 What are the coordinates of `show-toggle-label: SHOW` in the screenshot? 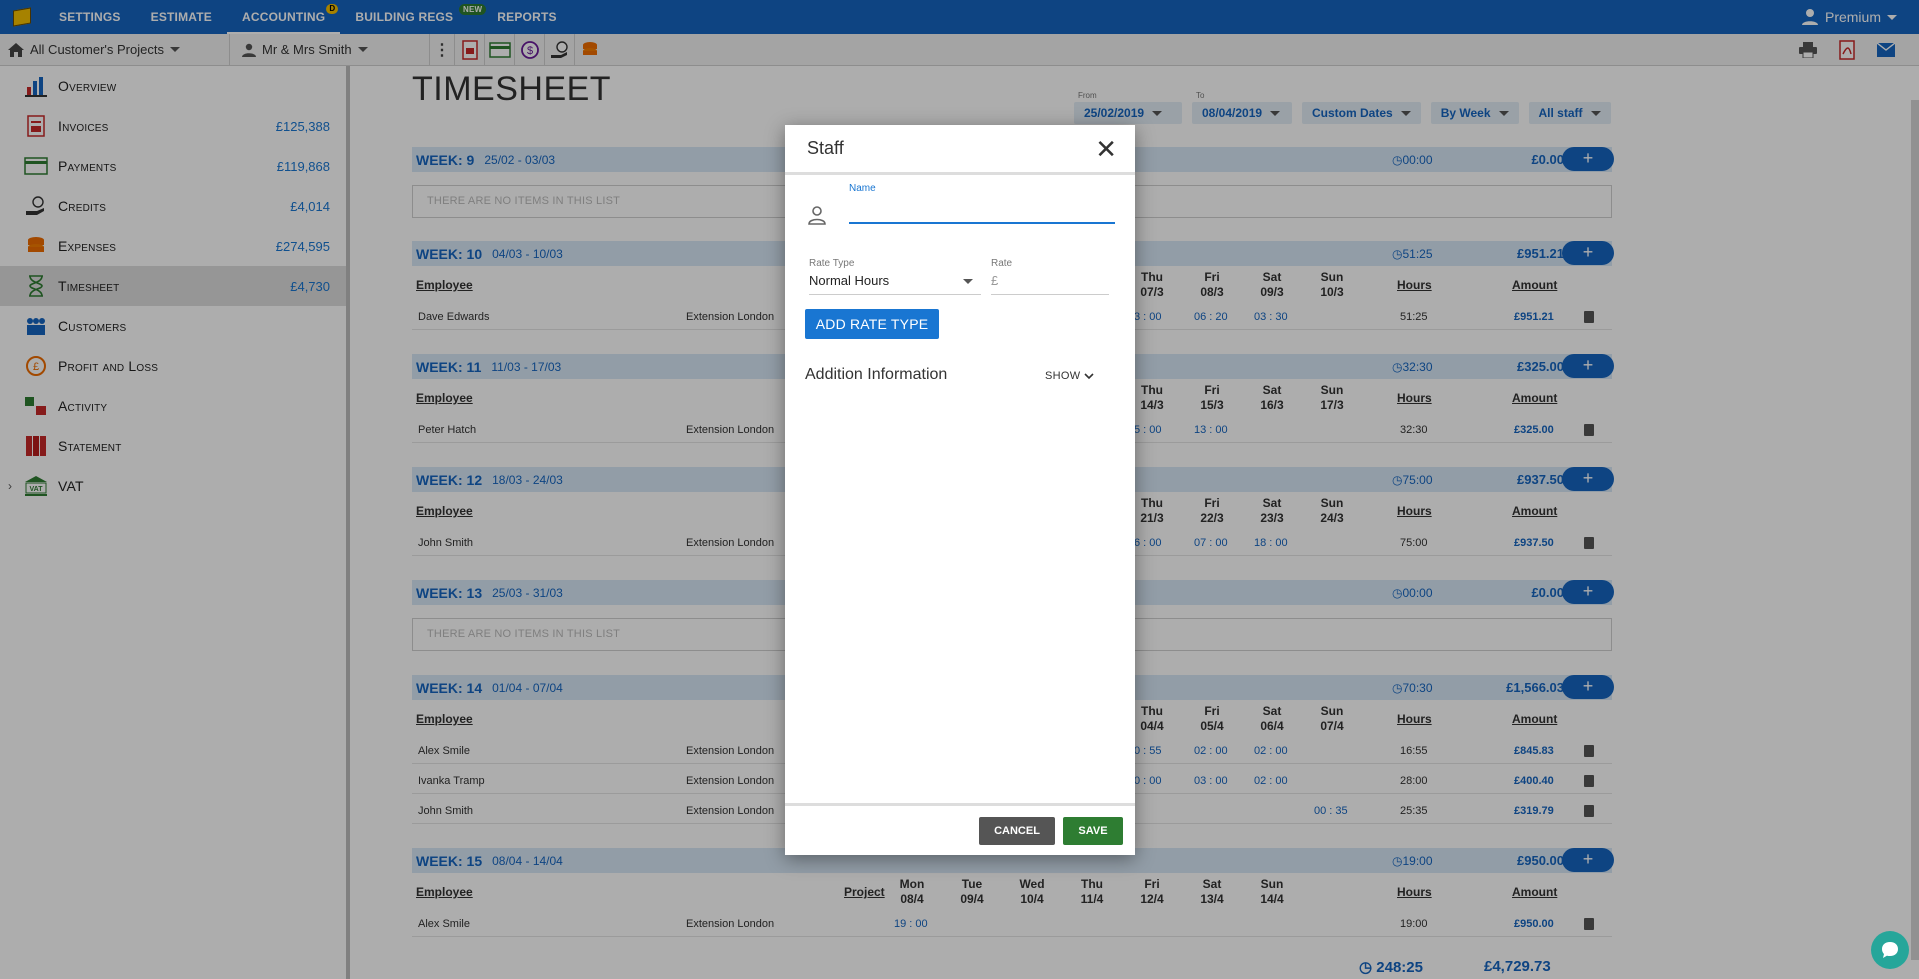 It's located at (1063, 376).